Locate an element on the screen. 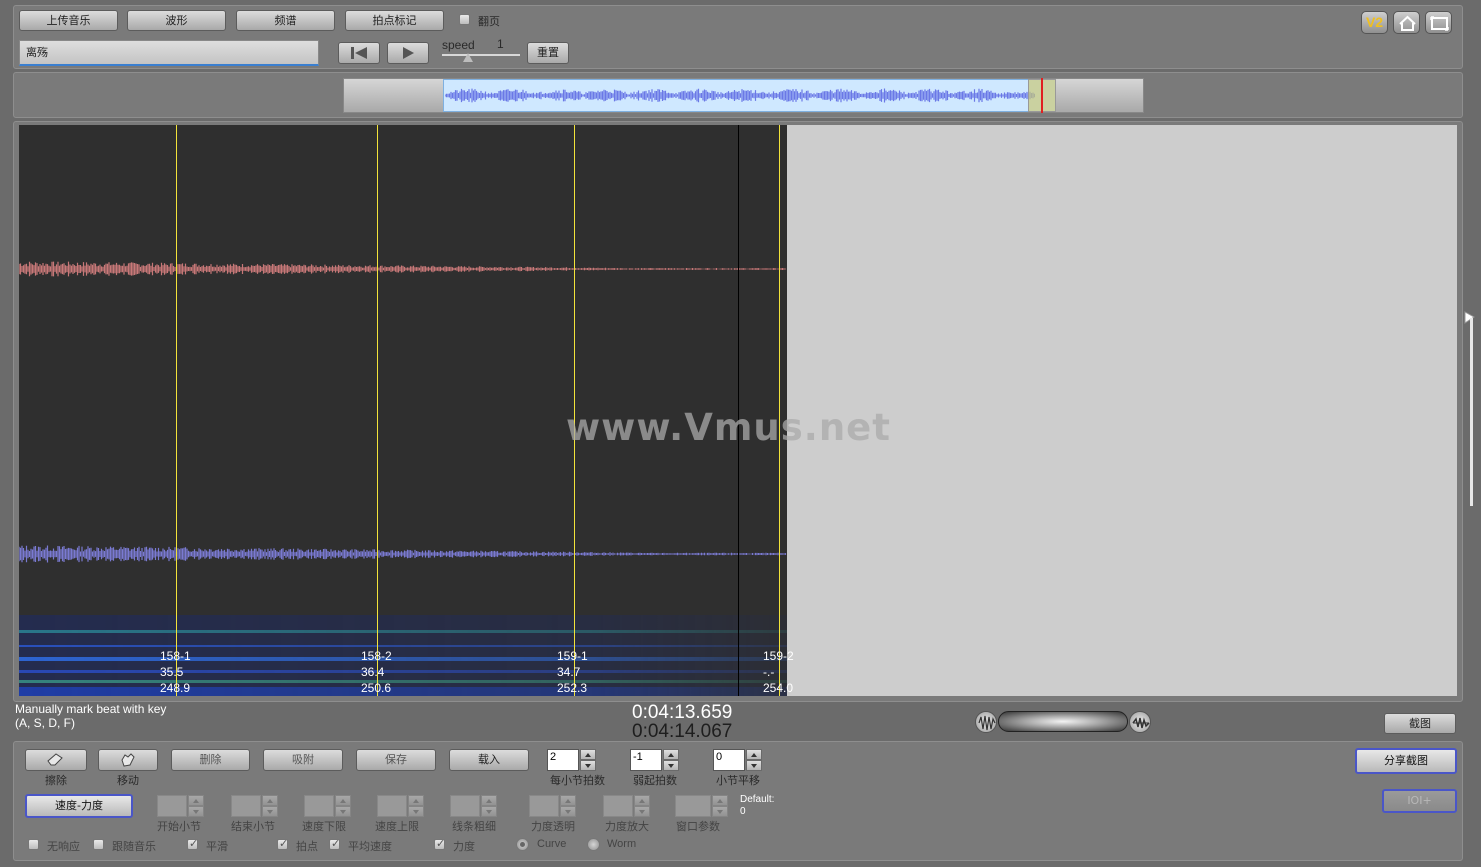 The width and height of the screenshot is (1481, 867). tempo-max-label: 速度上限 is located at coordinates (397, 826).